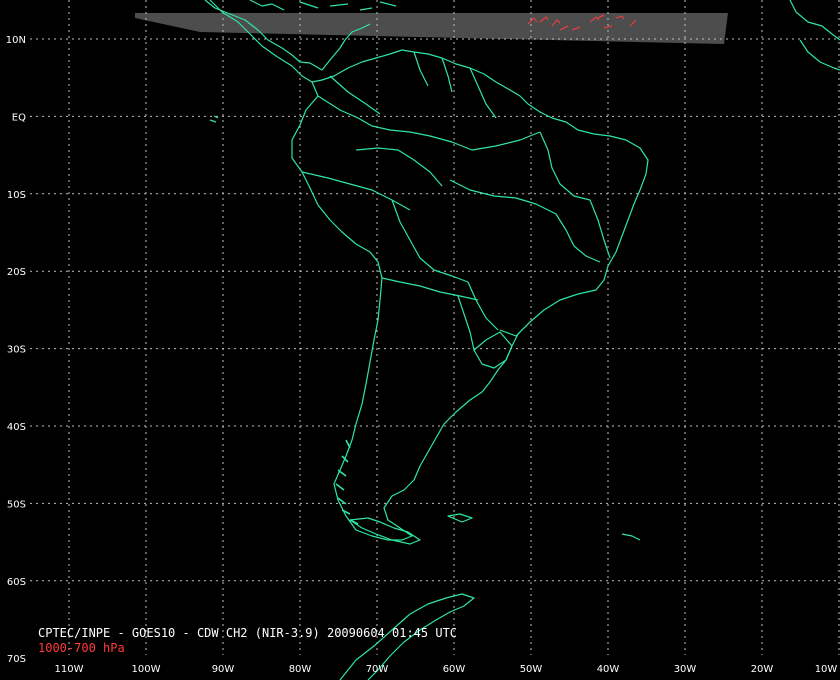 Image resolution: width=840 pixels, height=680 pixels. Describe the element at coordinates (69, 669) in the screenshot. I see `longitude-label: 110W` at that location.